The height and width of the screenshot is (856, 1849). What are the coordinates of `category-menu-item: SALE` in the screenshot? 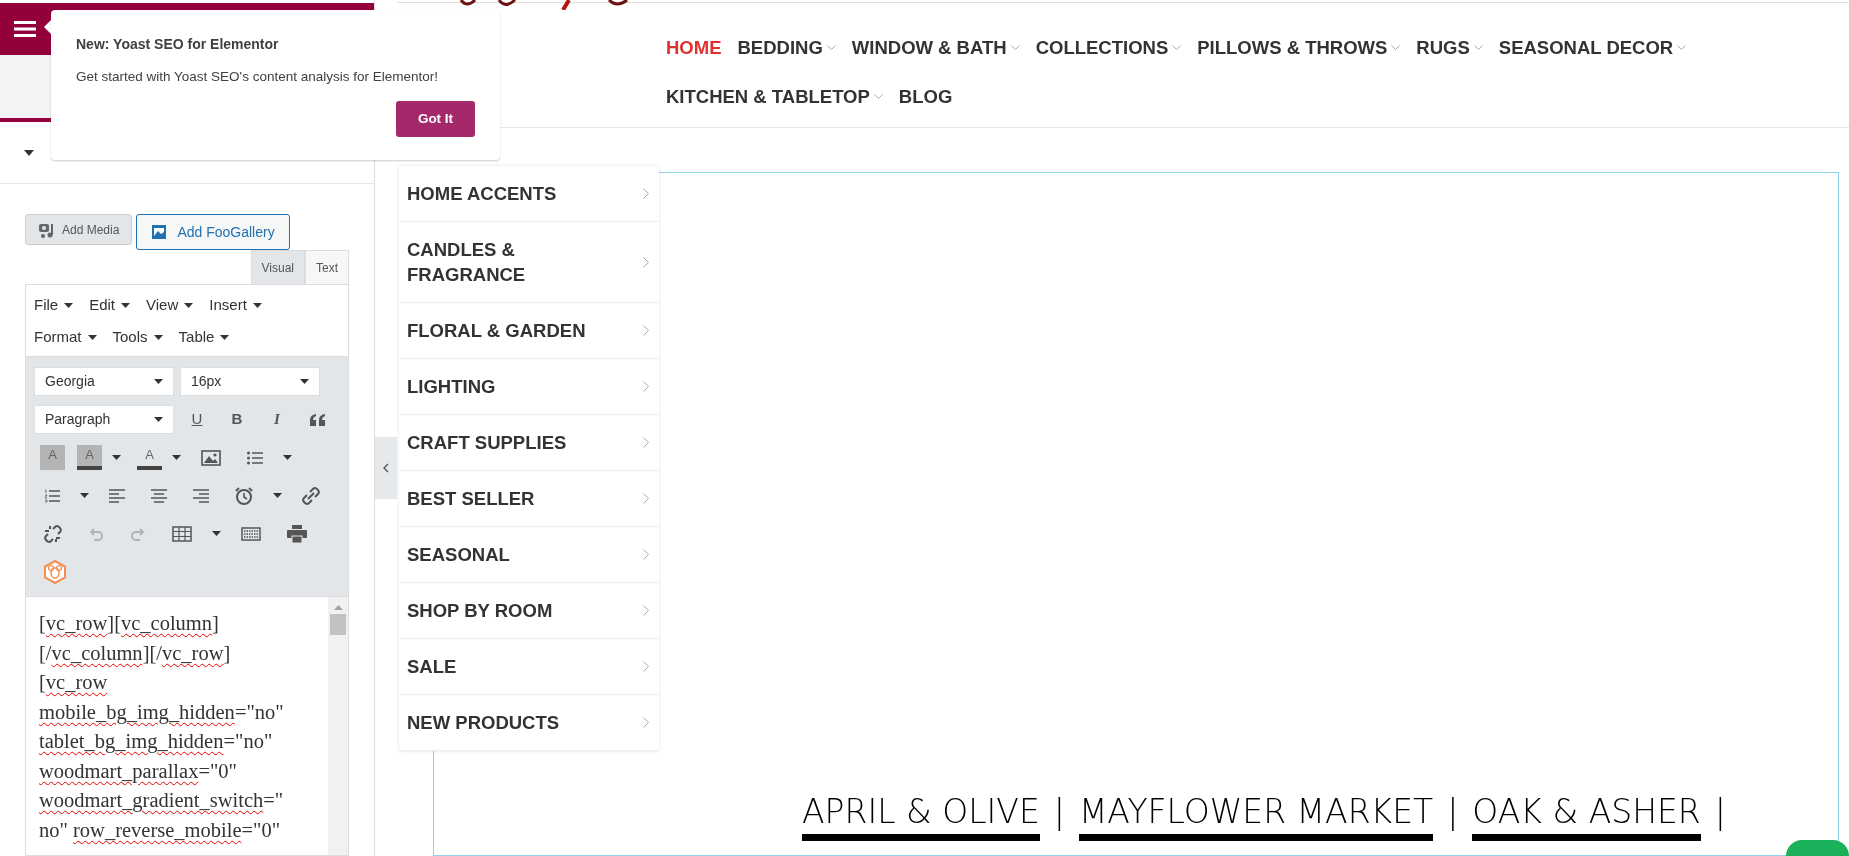 It's located at (529, 667).